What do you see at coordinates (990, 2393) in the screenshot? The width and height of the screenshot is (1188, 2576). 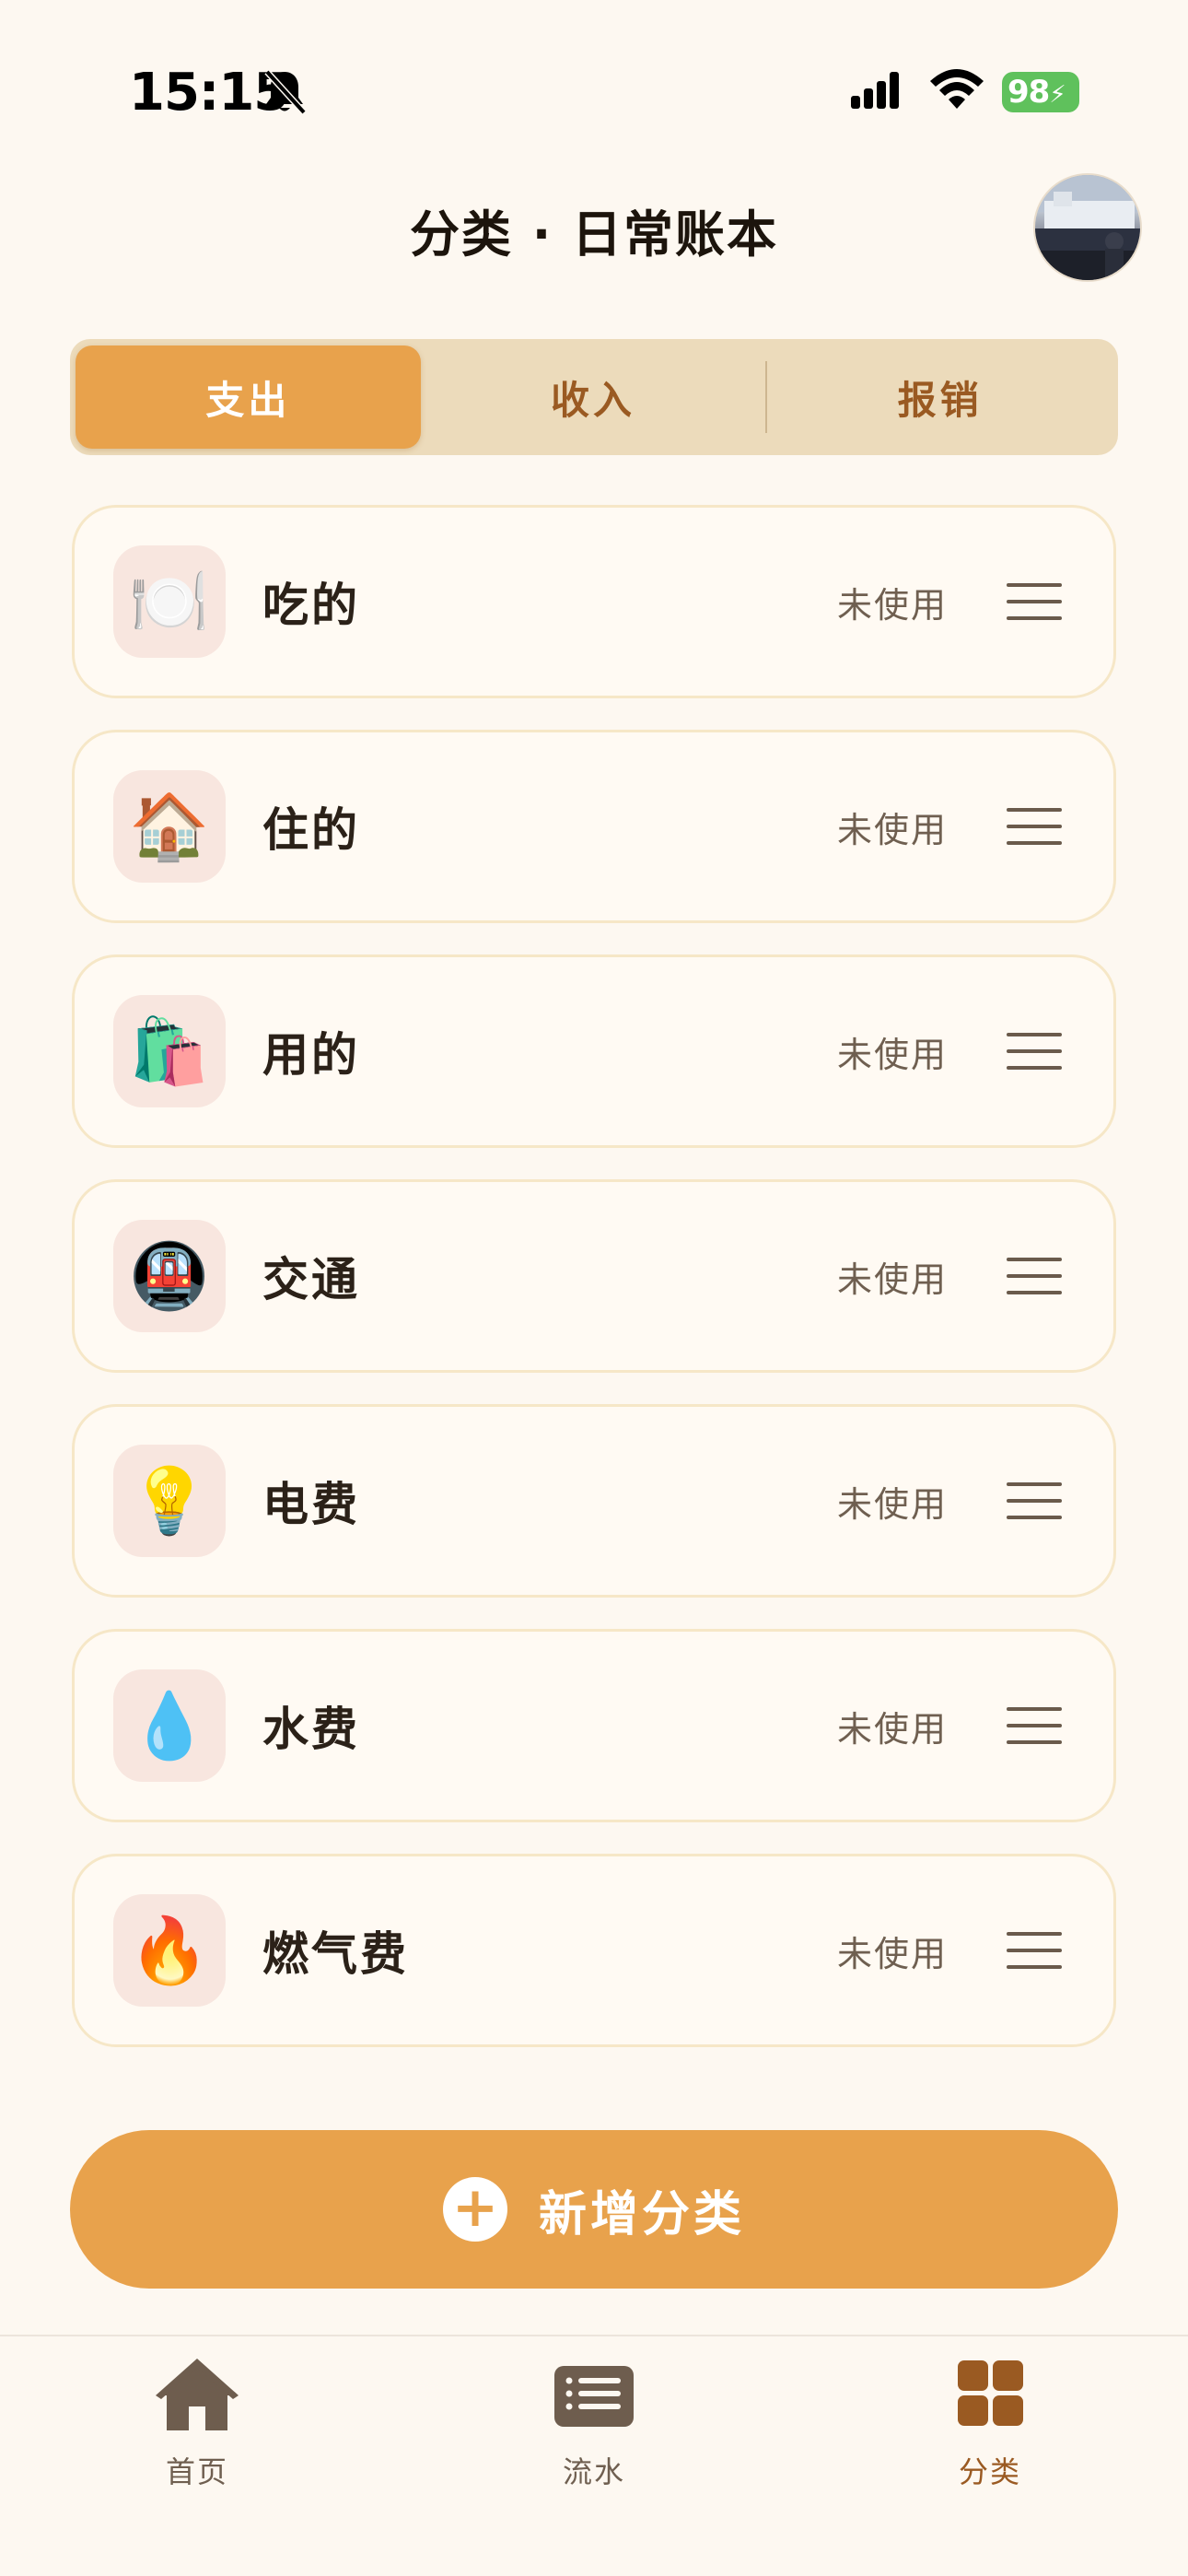 I see `grid-icon` at bounding box center [990, 2393].